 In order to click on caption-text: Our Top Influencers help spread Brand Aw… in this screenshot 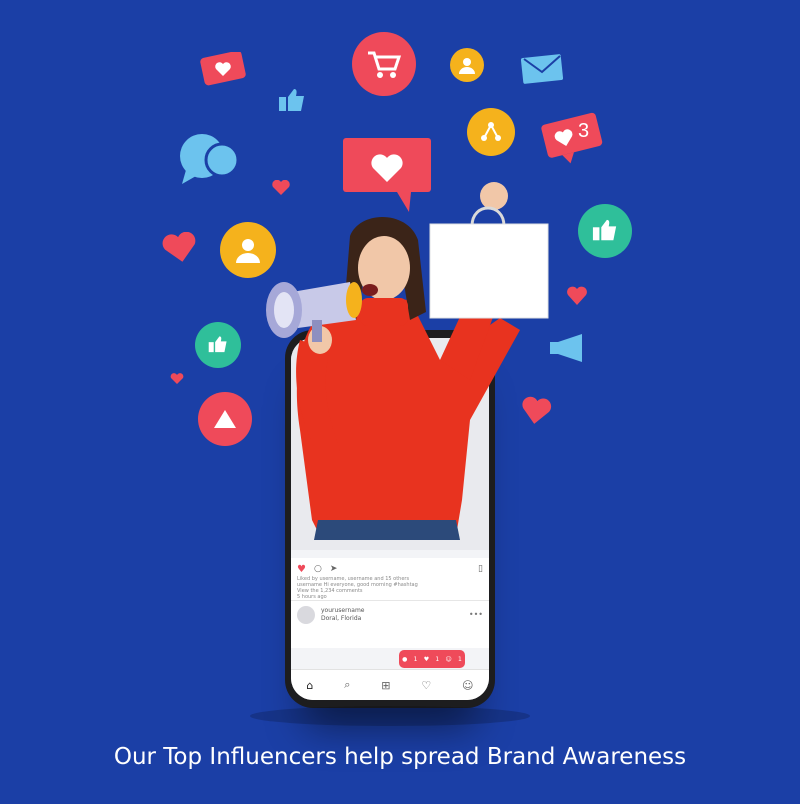, I will do `click(400, 757)`.